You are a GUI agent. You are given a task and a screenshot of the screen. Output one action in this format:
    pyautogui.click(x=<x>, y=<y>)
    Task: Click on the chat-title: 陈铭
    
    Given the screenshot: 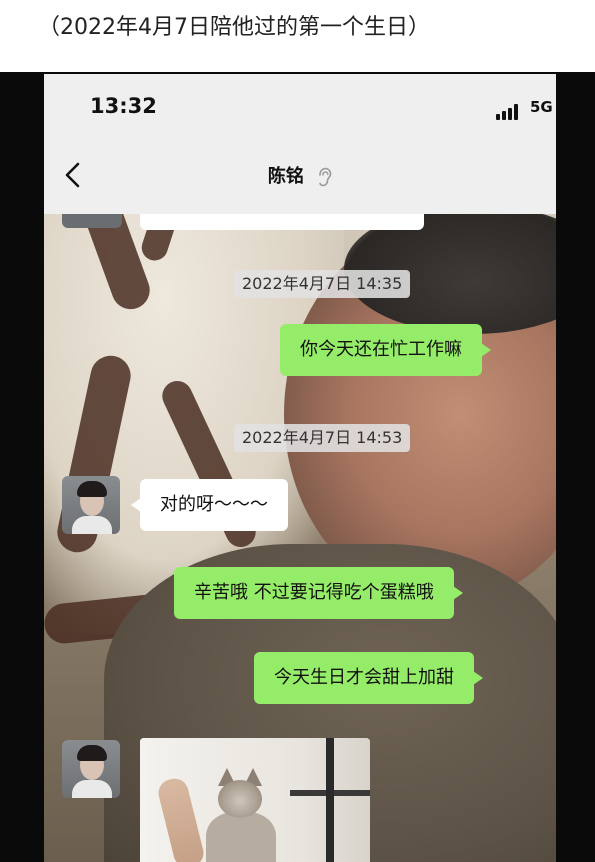 What is the action you would take?
    pyautogui.click(x=300, y=175)
    